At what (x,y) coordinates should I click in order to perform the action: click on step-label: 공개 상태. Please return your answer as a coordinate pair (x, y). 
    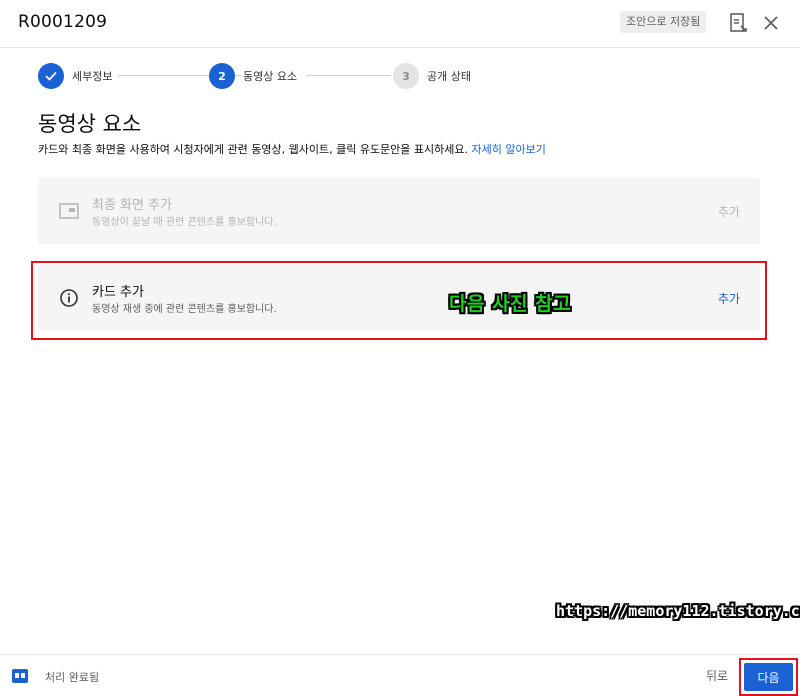
    Looking at the image, I should click on (449, 76).